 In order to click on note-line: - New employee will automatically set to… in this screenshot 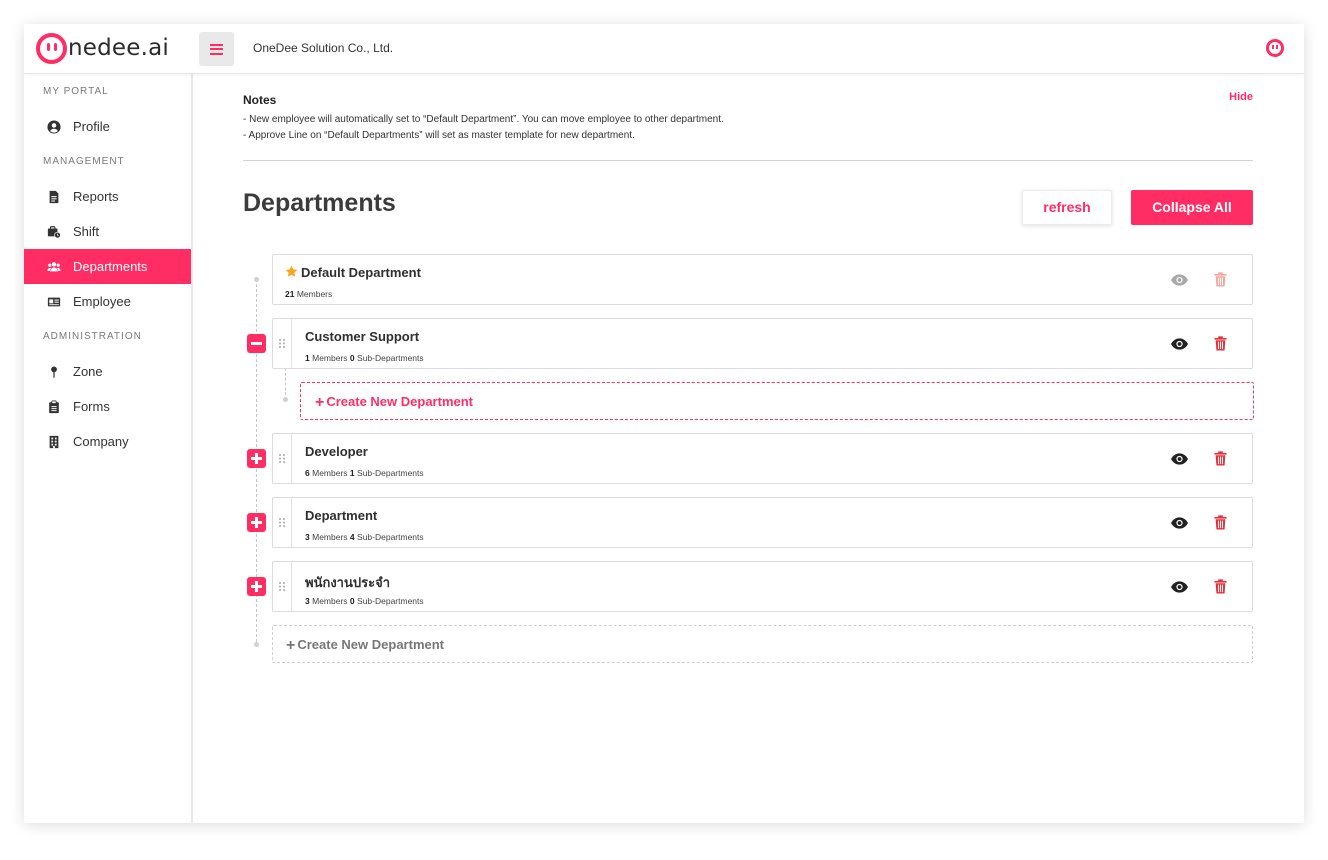, I will do `click(483, 119)`.